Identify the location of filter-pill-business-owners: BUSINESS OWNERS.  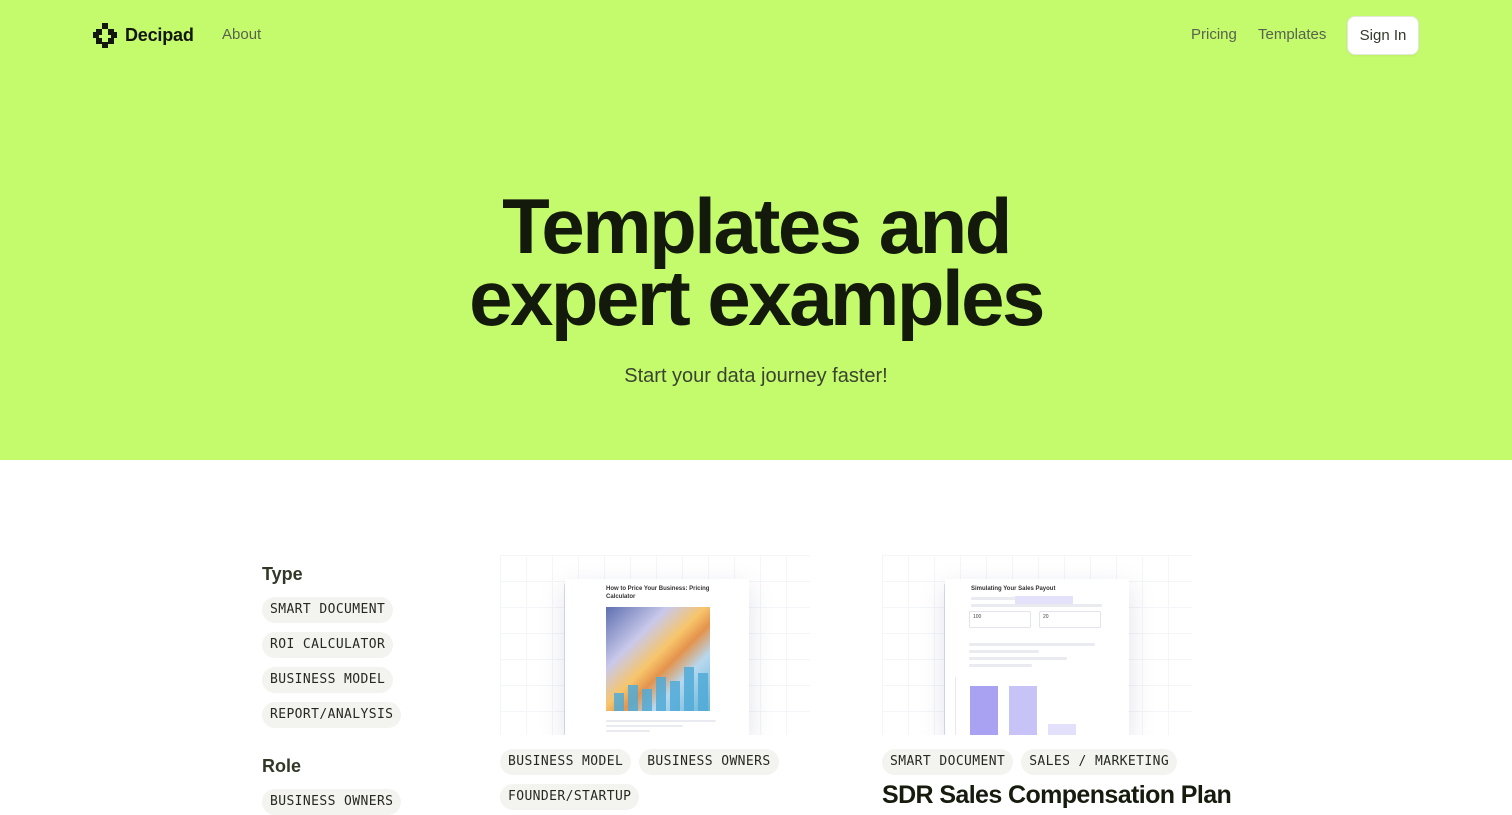
(332, 802).